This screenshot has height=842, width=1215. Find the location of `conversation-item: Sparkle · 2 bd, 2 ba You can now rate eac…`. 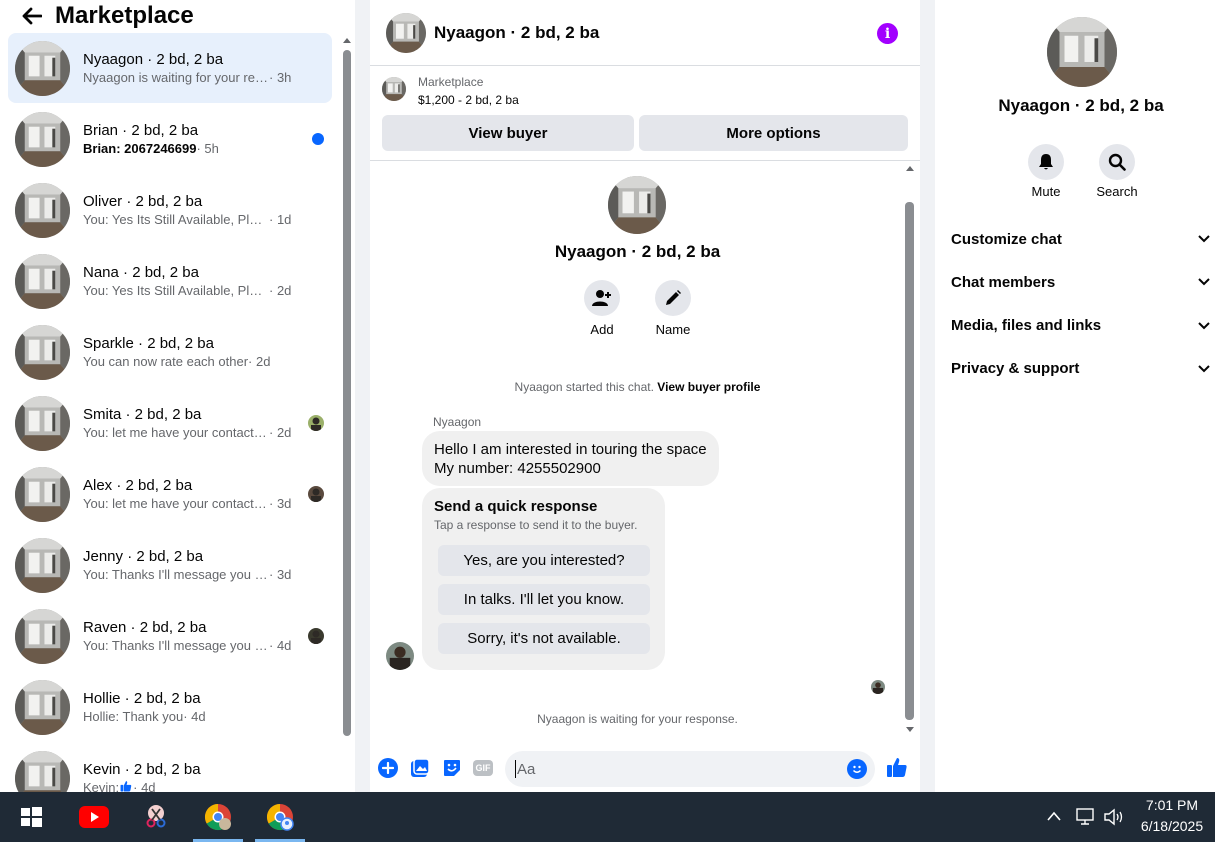

conversation-item: Sparkle · 2 bd, 2 ba You can now rate eac… is located at coordinates (170, 352).